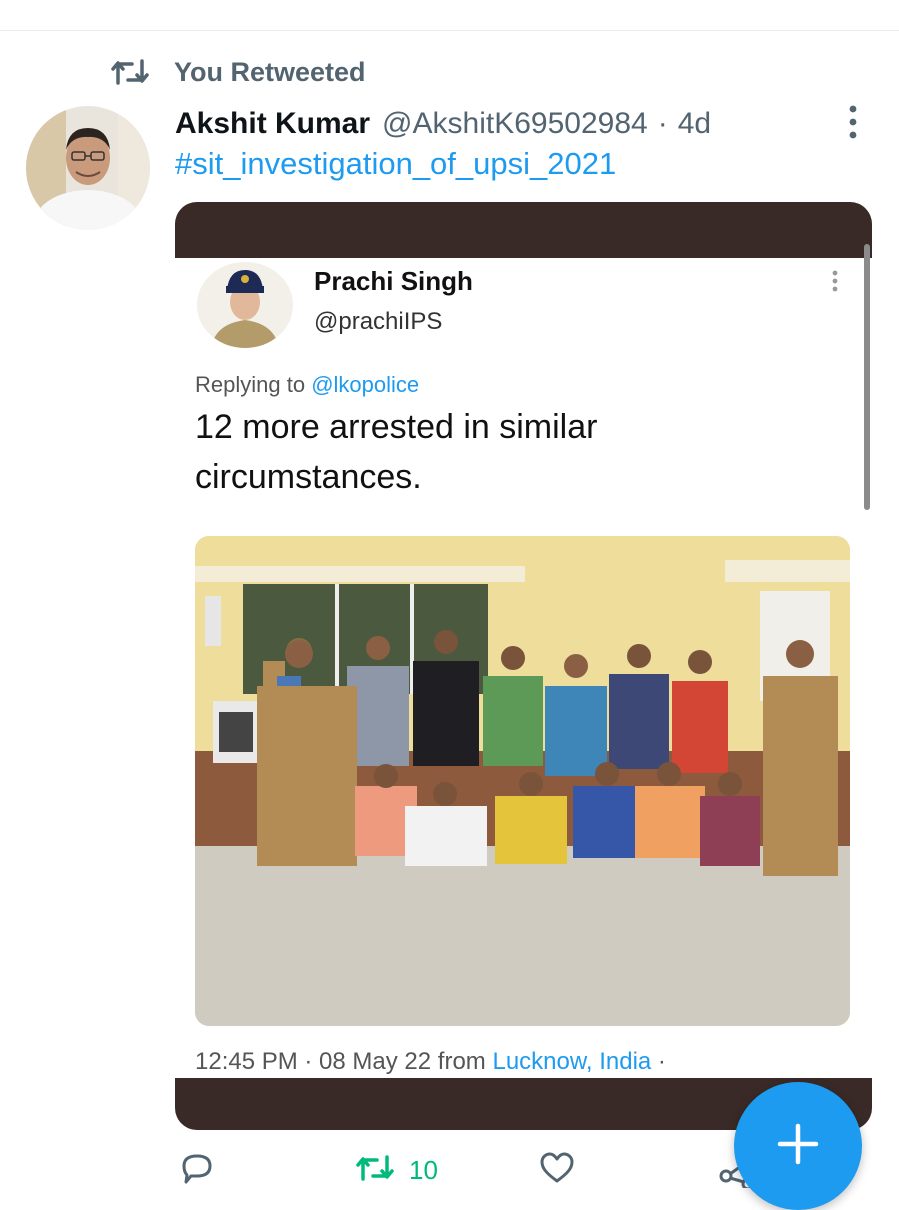  I want to click on plus-icon, so click(798, 1146).